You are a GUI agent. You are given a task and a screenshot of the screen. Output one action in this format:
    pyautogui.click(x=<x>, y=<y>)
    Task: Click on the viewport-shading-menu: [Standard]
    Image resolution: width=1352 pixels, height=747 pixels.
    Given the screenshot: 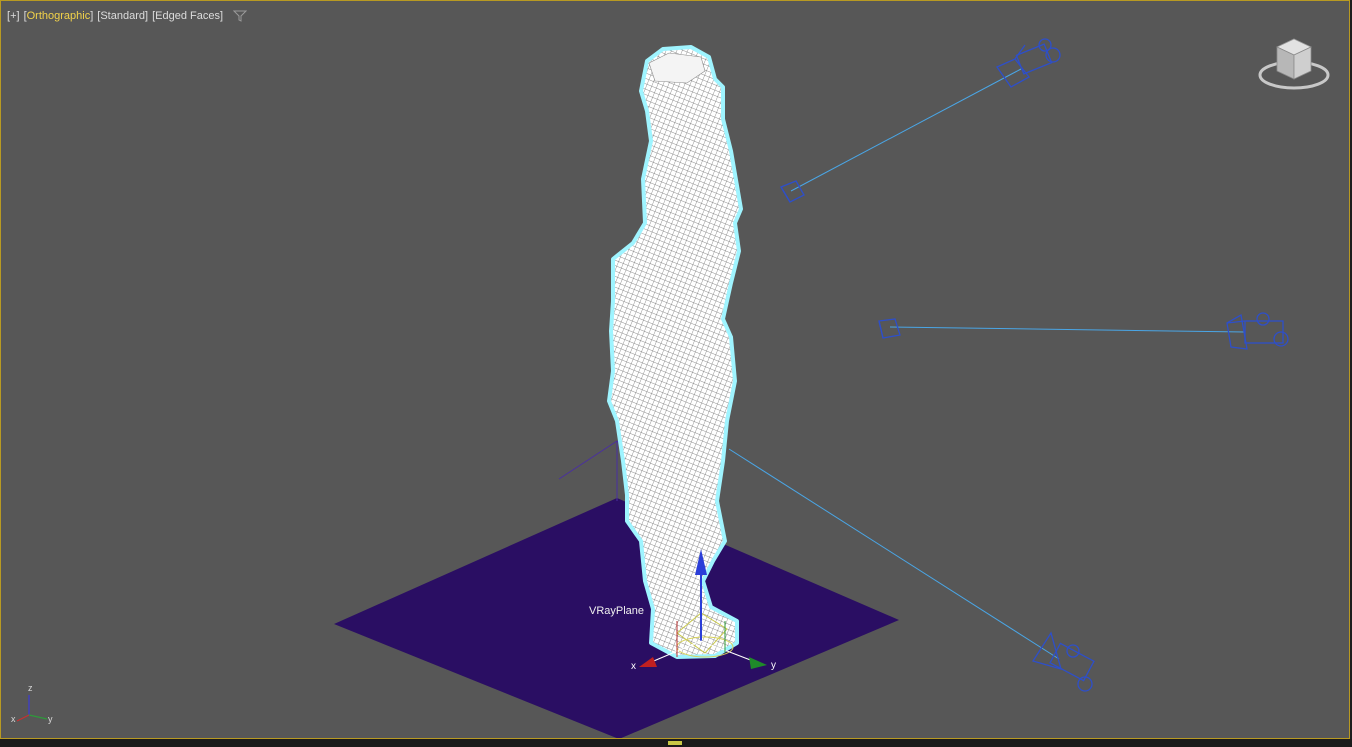 What is the action you would take?
    pyautogui.click(x=122, y=16)
    